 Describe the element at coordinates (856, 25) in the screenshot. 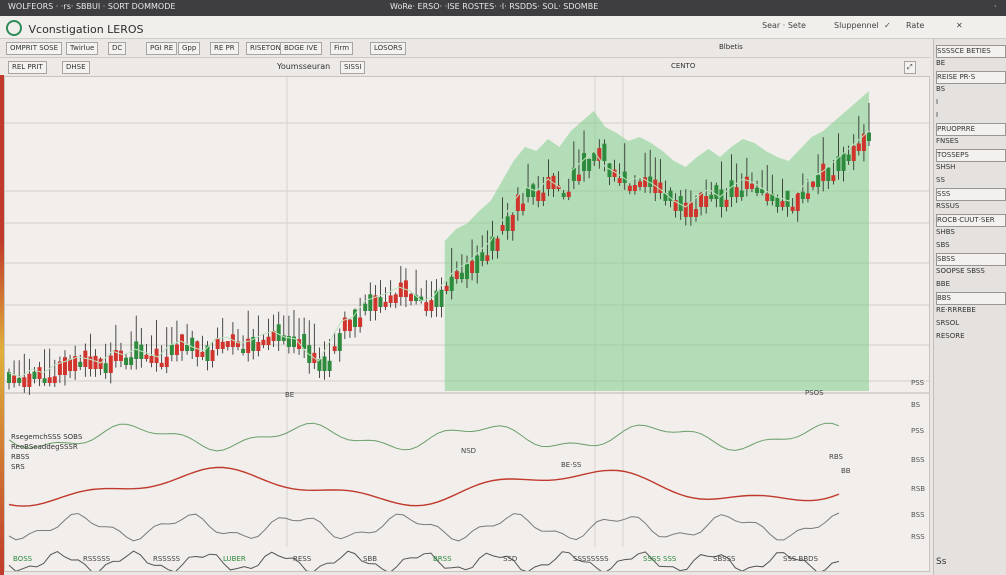

I see `menu-item-supplement: Sluppennel` at that location.